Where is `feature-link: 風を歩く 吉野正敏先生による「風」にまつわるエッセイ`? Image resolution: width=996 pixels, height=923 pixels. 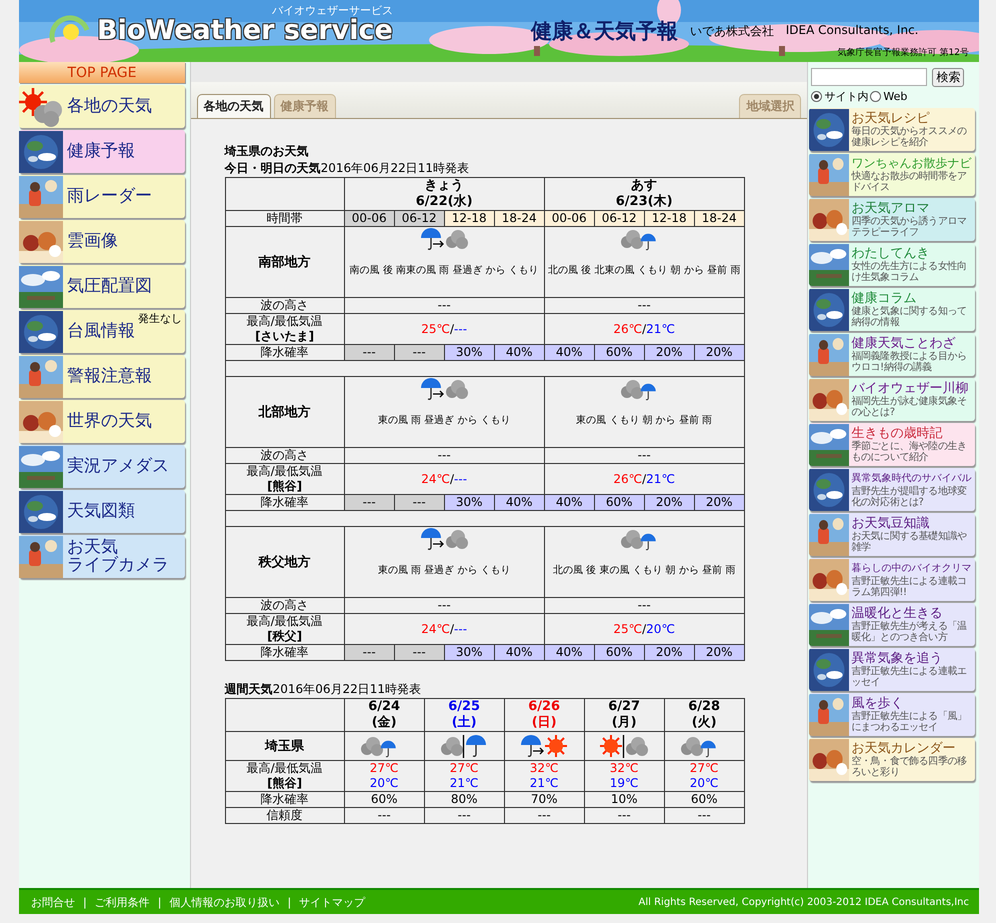
feature-link: 風を歩く 吉野正敏先生による「風」にまつわるエッセイ is located at coordinates (892, 714).